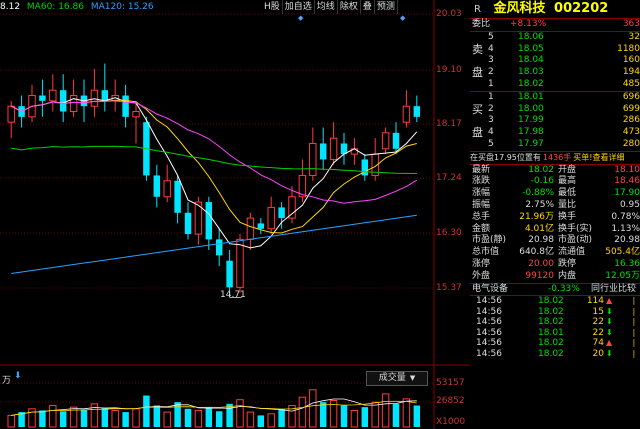 The image size is (640, 429). What do you see at coordinates (7, 381) in the screenshot?
I see `volume-unit: 万` at bounding box center [7, 381].